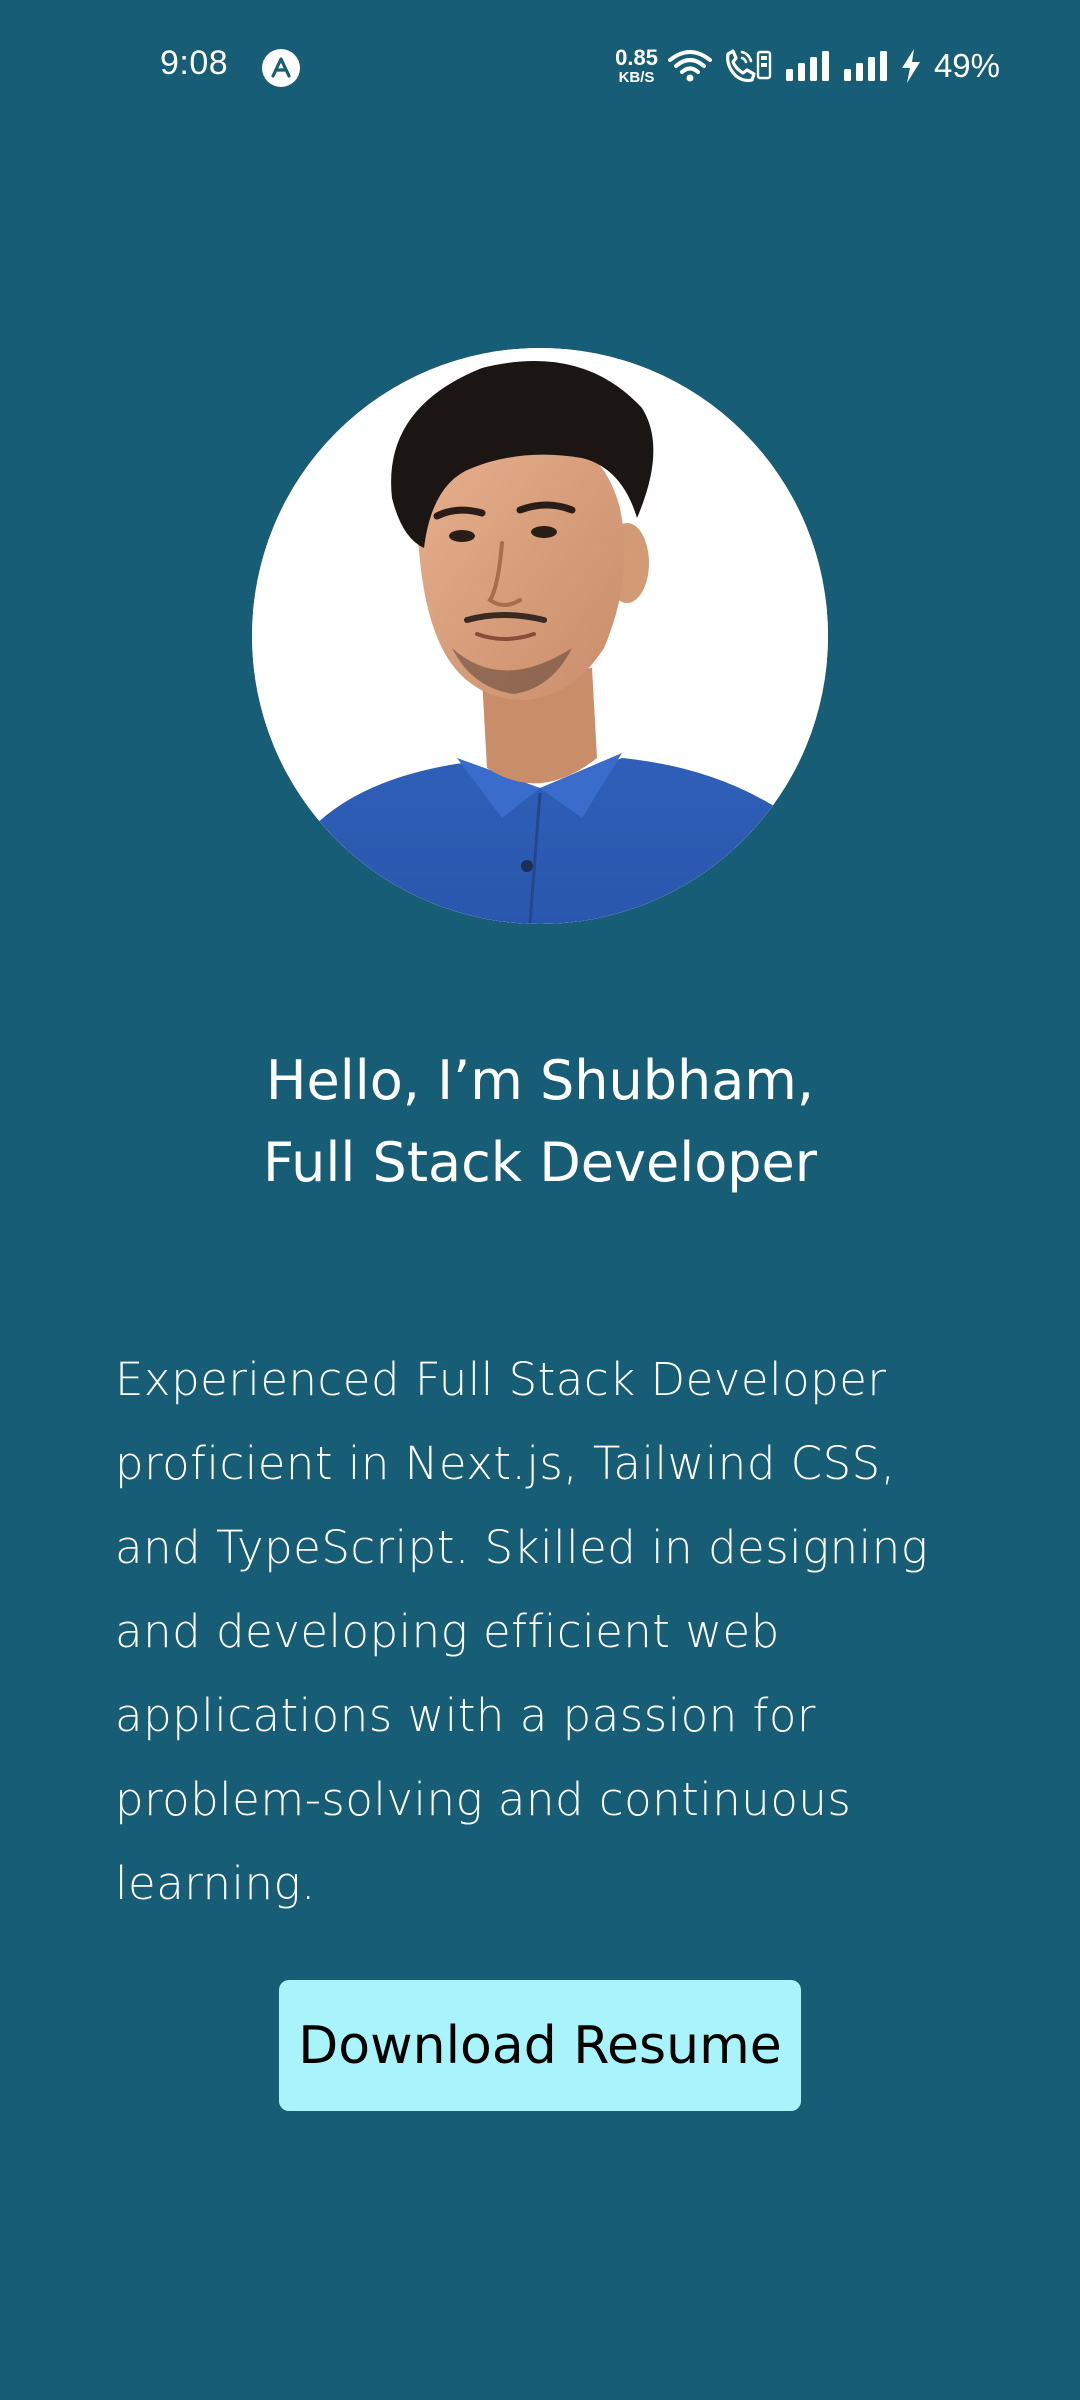 The height and width of the screenshot is (2400, 1080). What do you see at coordinates (540, 1080) in the screenshot?
I see `title-greeting: Hello, I’m Shubham,` at bounding box center [540, 1080].